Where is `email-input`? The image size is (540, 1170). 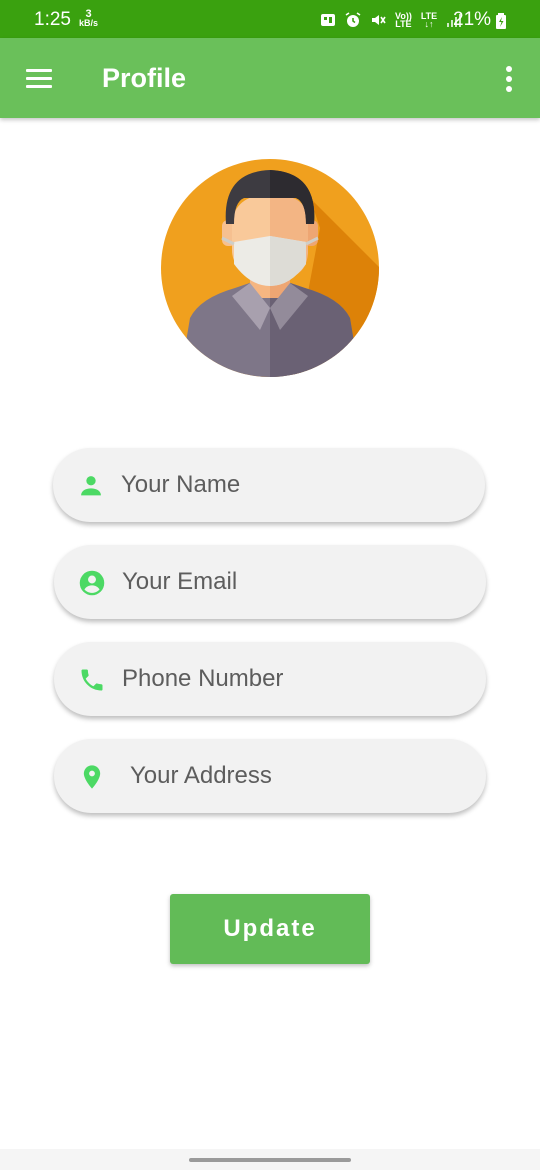 email-input is located at coordinates (292, 582).